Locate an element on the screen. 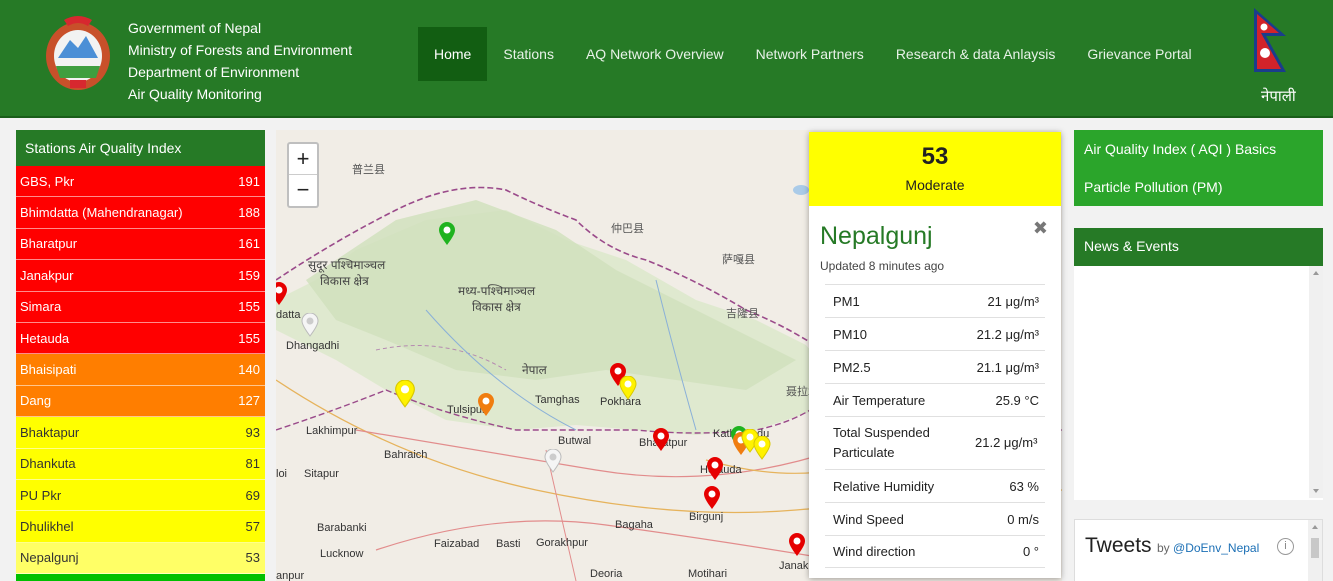  zoom-in-button: + is located at coordinates (303, 159).